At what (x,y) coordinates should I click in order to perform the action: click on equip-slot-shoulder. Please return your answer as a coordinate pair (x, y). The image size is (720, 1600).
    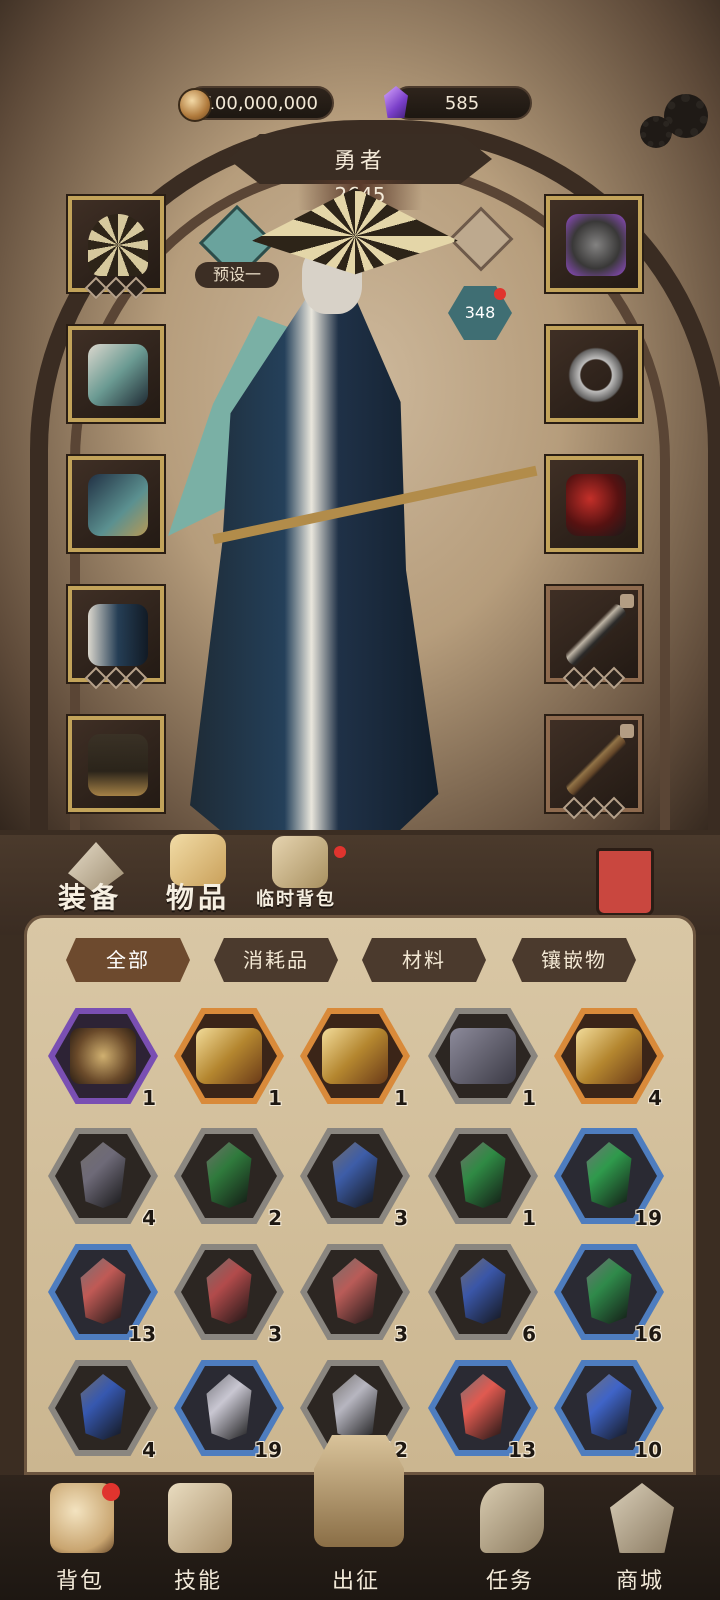
    Looking at the image, I should click on (116, 374).